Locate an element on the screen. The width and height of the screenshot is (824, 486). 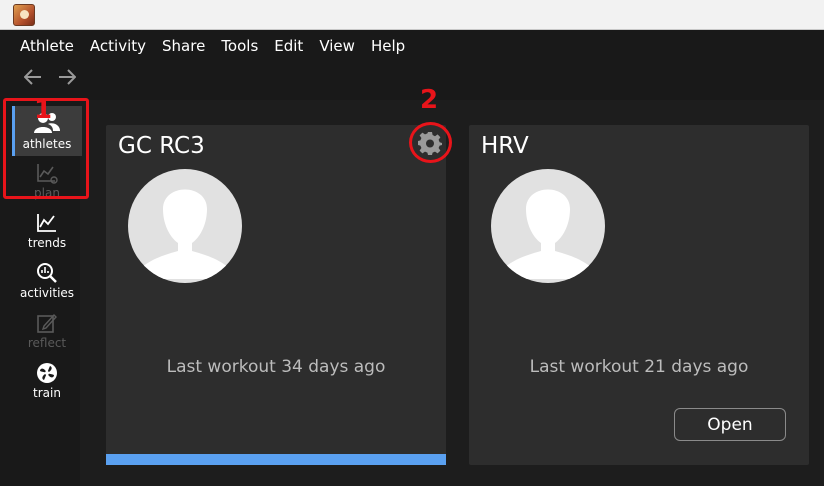
back-arrow-icon is located at coordinates (33, 77).